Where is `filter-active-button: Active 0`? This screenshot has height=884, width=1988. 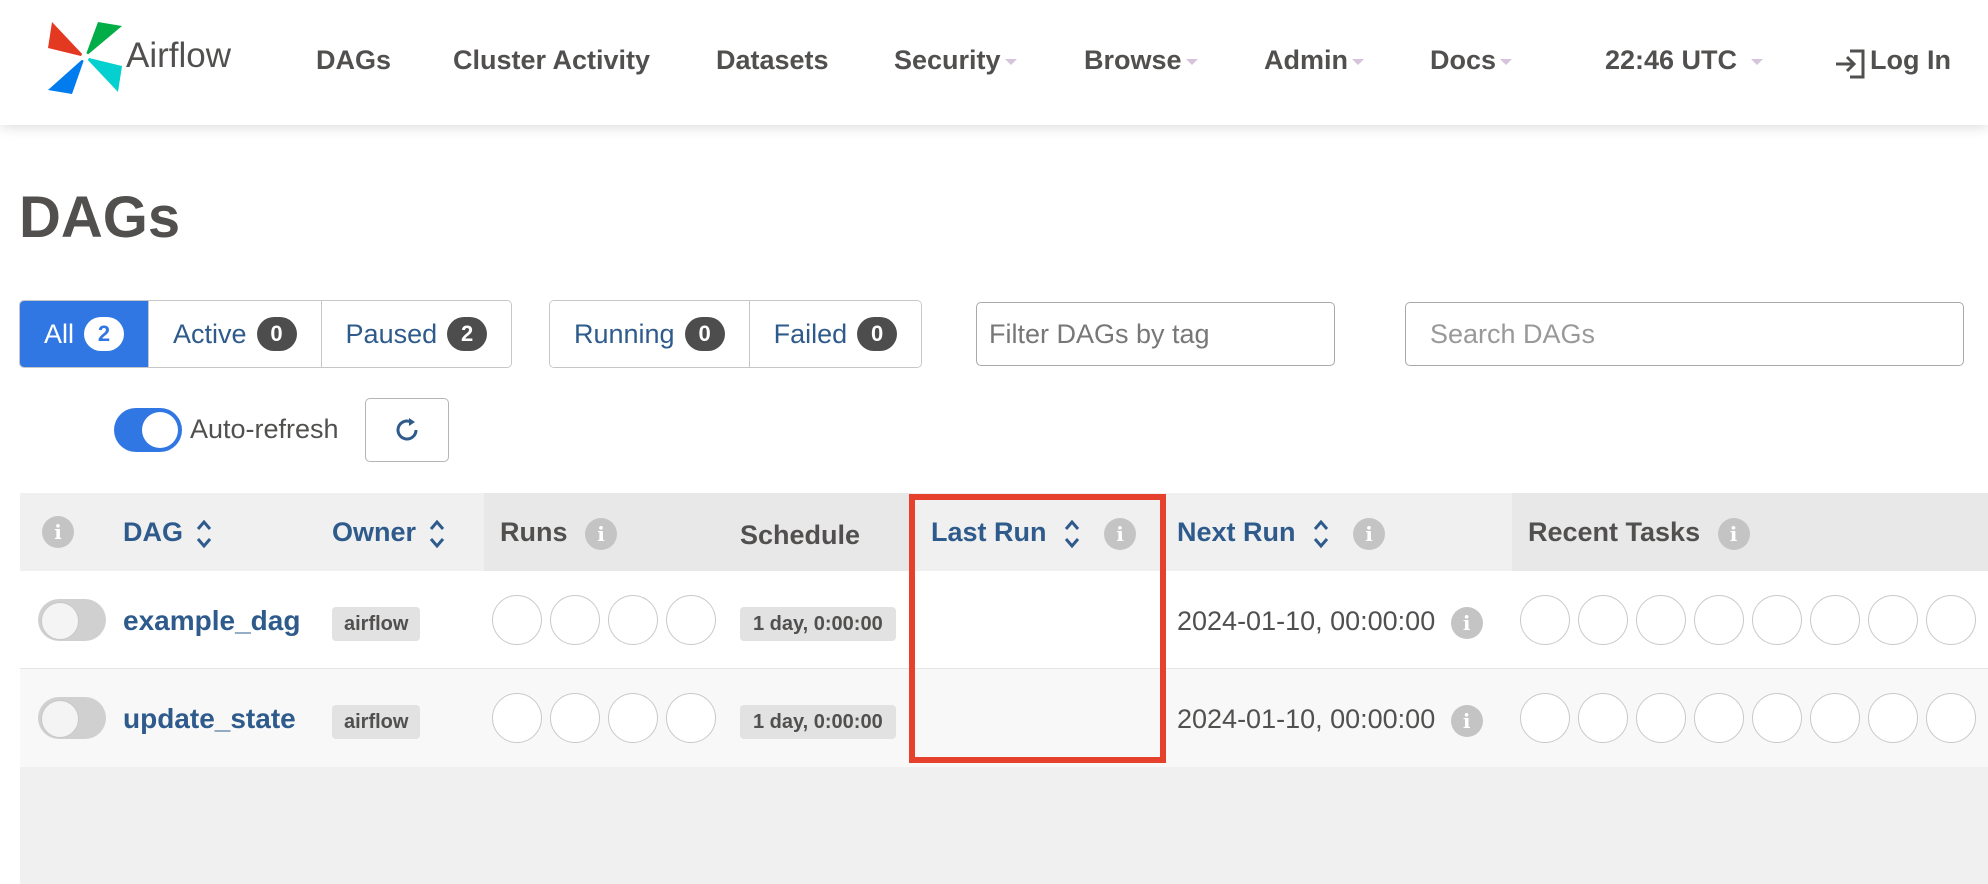
filter-active-button: Active 0 is located at coordinates (235, 334).